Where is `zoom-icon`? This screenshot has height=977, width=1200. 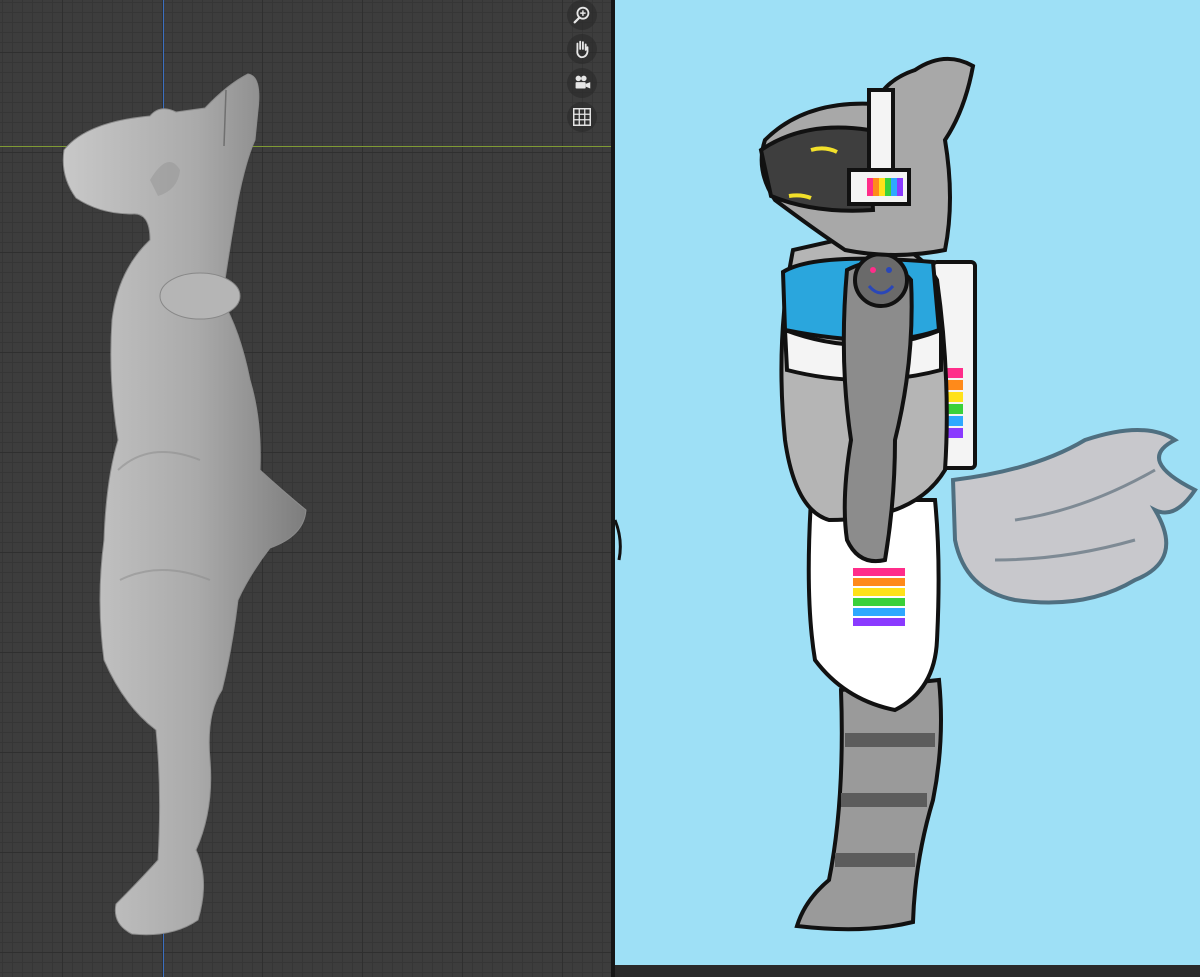 zoom-icon is located at coordinates (582, 15).